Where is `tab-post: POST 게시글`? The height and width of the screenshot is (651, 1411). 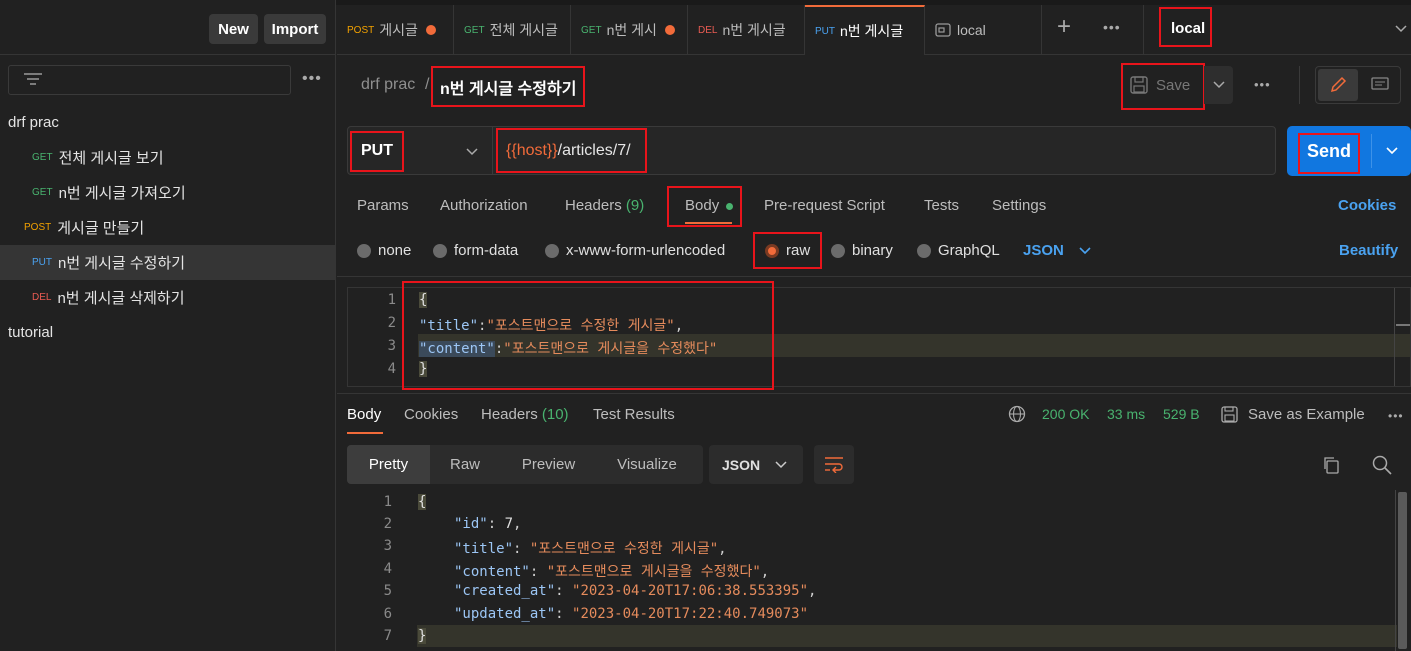
tab-post: POST 게시글 is located at coordinates (395, 30).